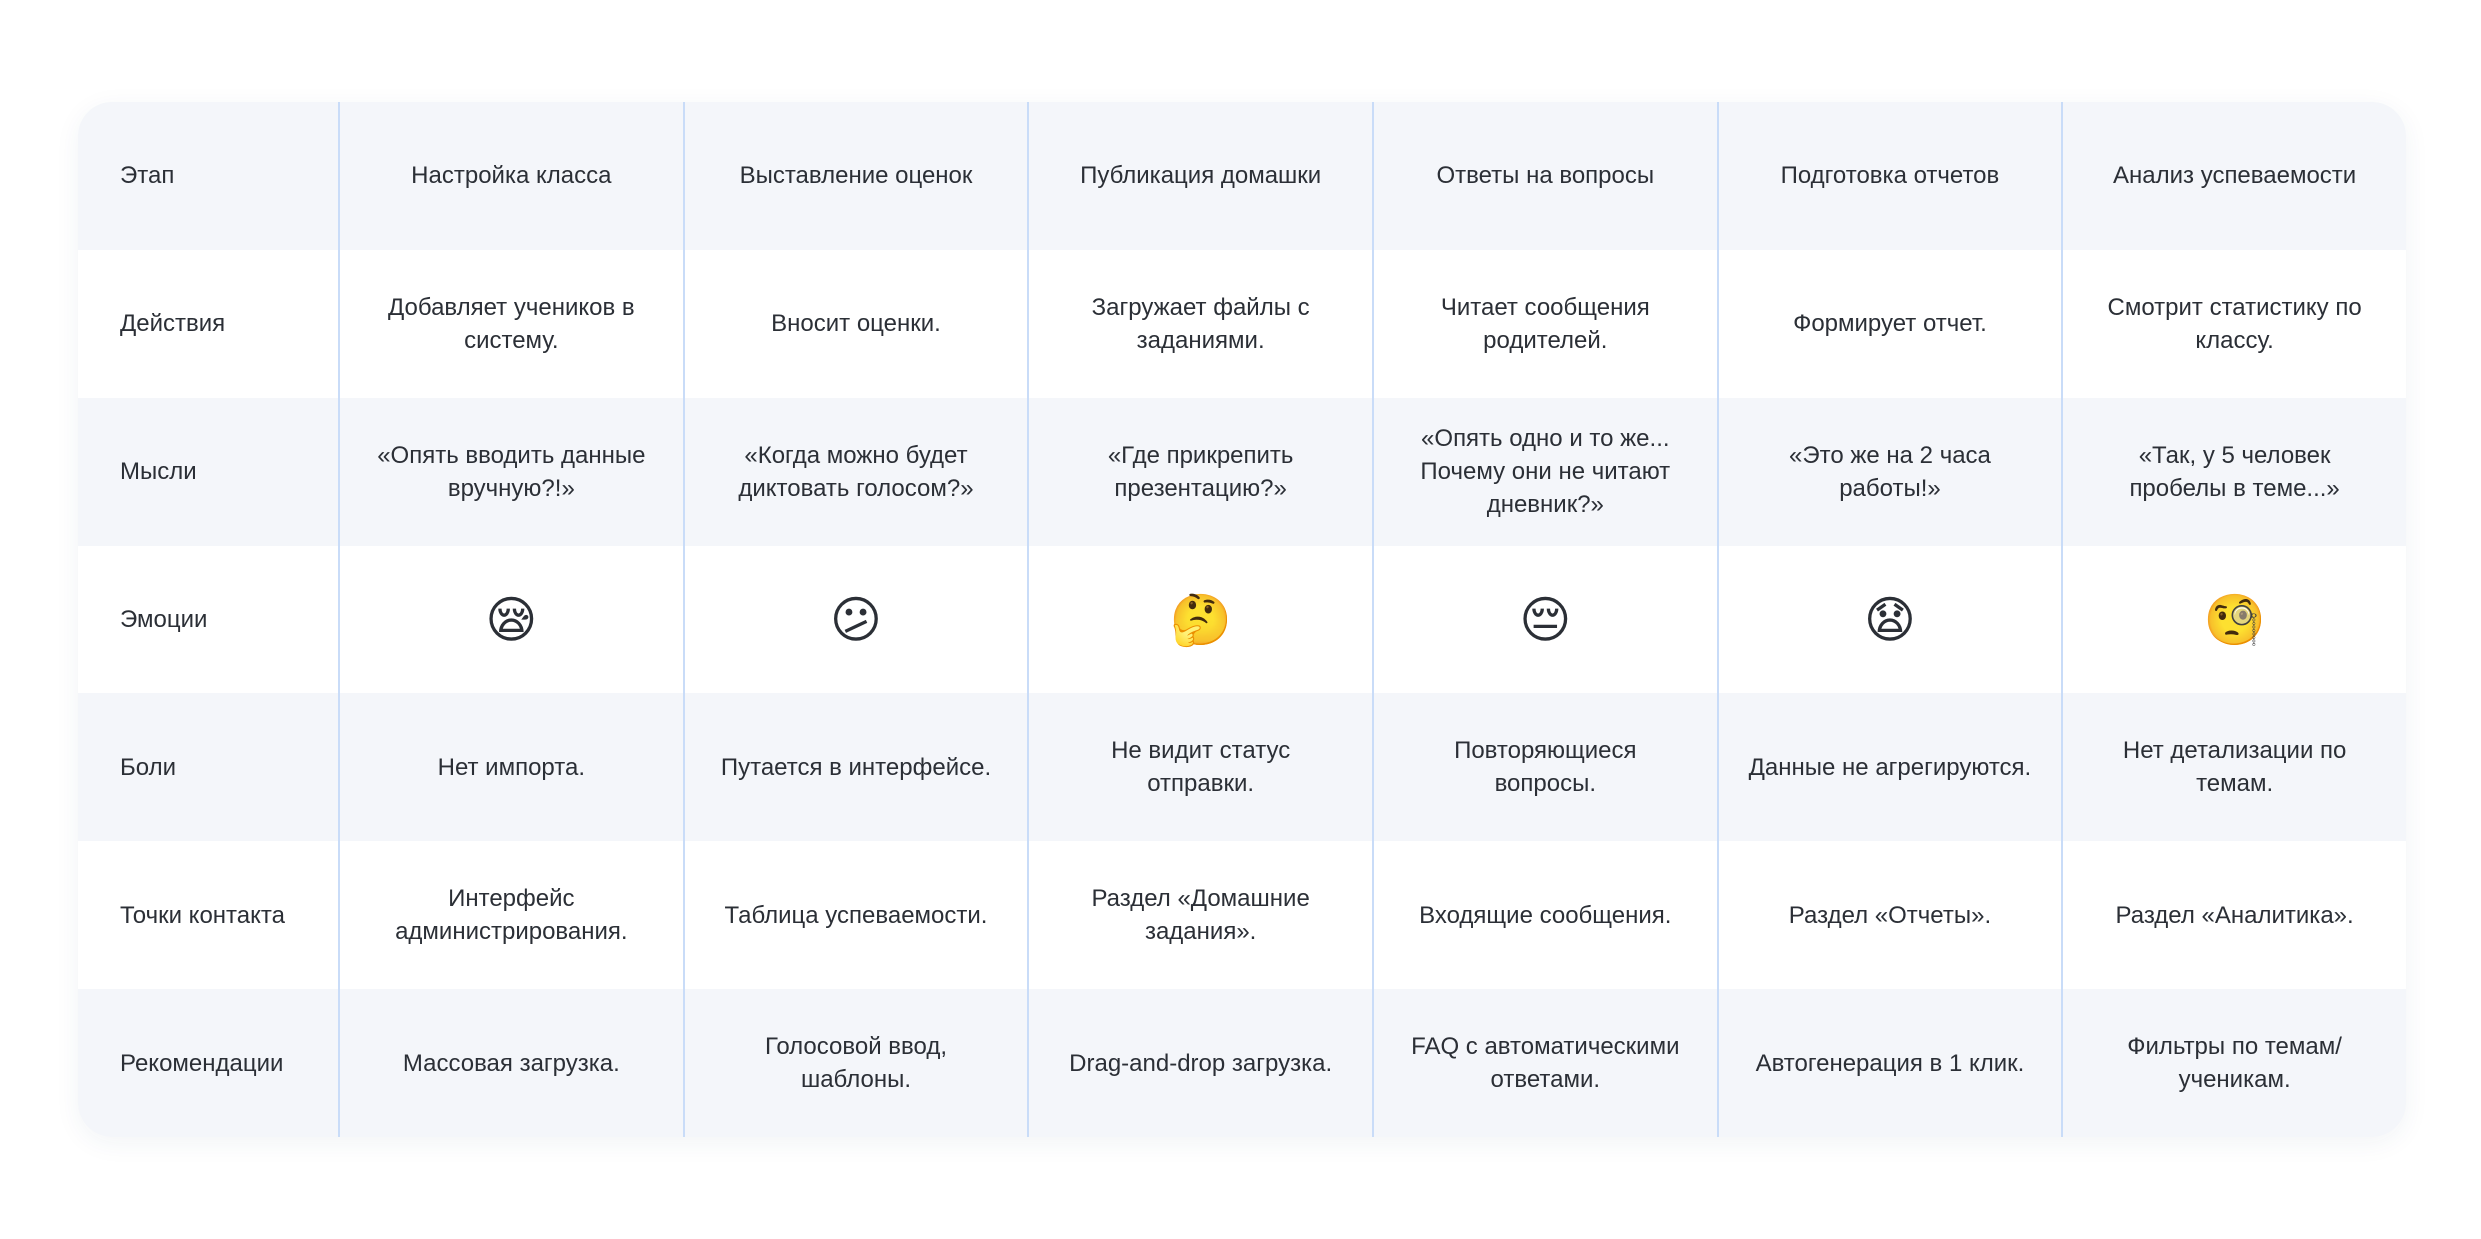 The width and height of the screenshot is (2481, 1239). I want to click on emotion-cell: 🧐, so click(2233, 619).